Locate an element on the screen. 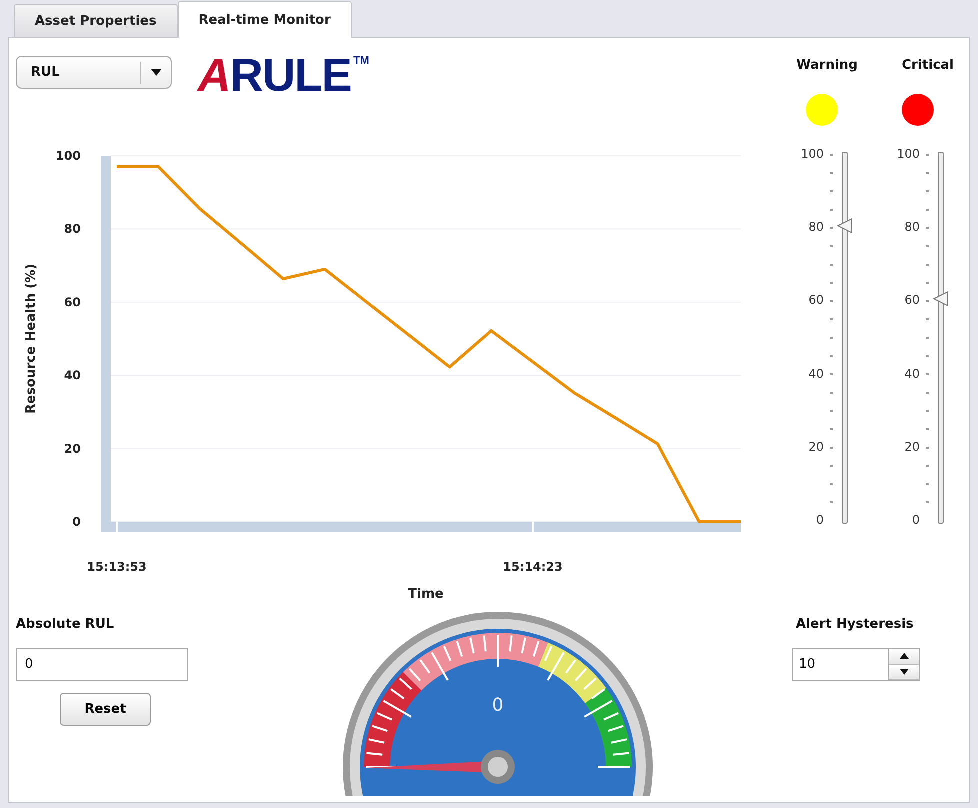 The image size is (978, 808). decrement-button is located at coordinates (904, 672).